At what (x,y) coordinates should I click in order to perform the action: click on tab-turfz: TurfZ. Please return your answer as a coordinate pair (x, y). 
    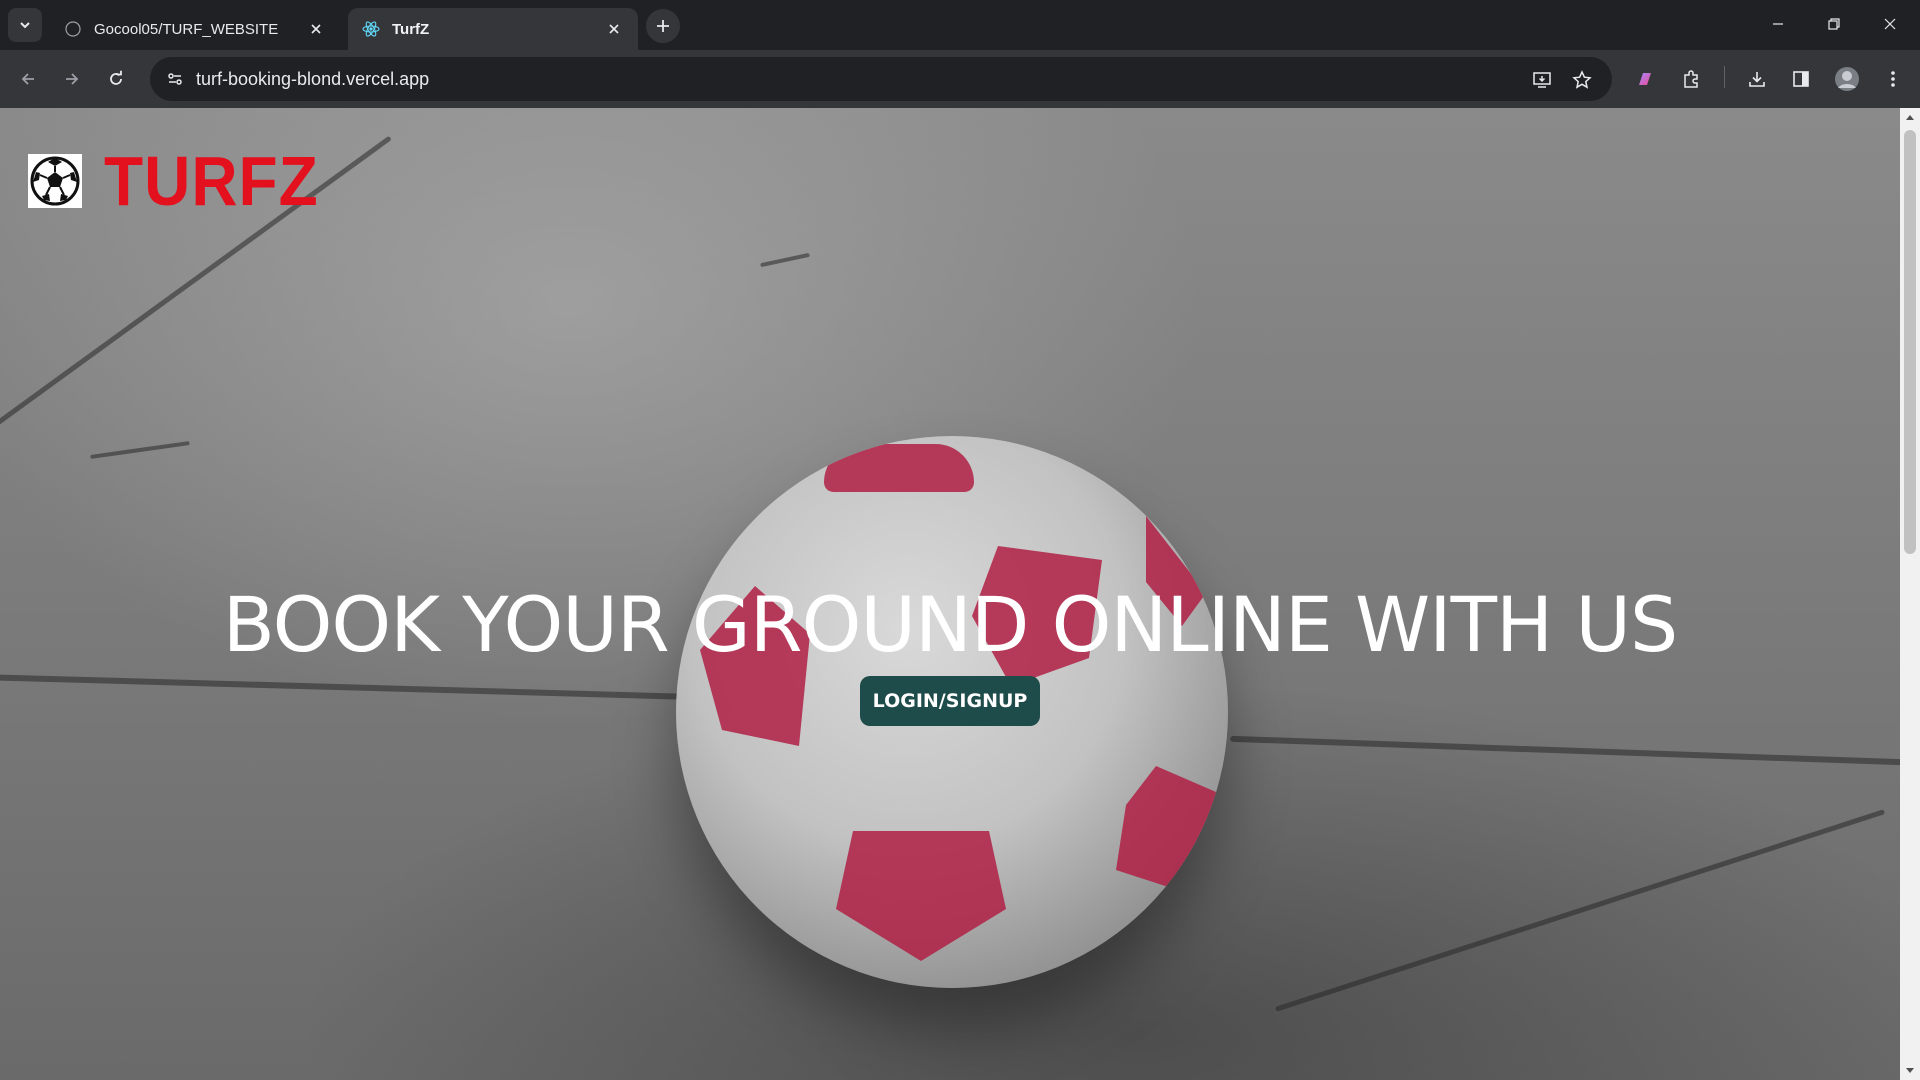
    Looking at the image, I should click on (493, 29).